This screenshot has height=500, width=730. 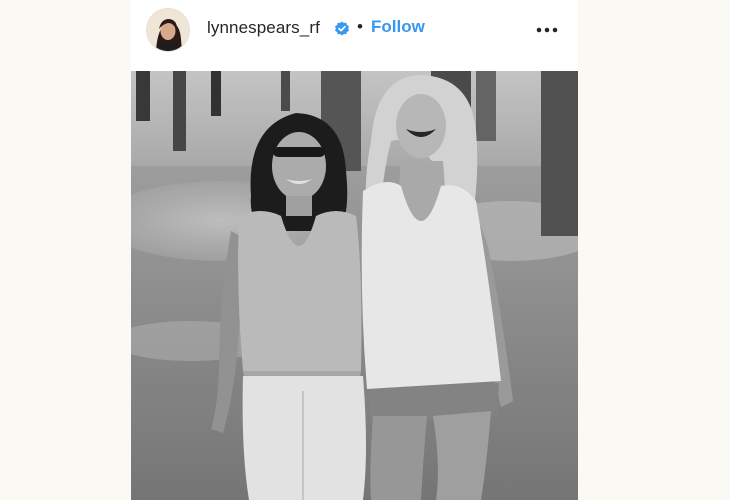 What do you see at coordinates (342, 28) in the screenshot?
I see `verified-badge-icon` at bounding box center [342, 28].